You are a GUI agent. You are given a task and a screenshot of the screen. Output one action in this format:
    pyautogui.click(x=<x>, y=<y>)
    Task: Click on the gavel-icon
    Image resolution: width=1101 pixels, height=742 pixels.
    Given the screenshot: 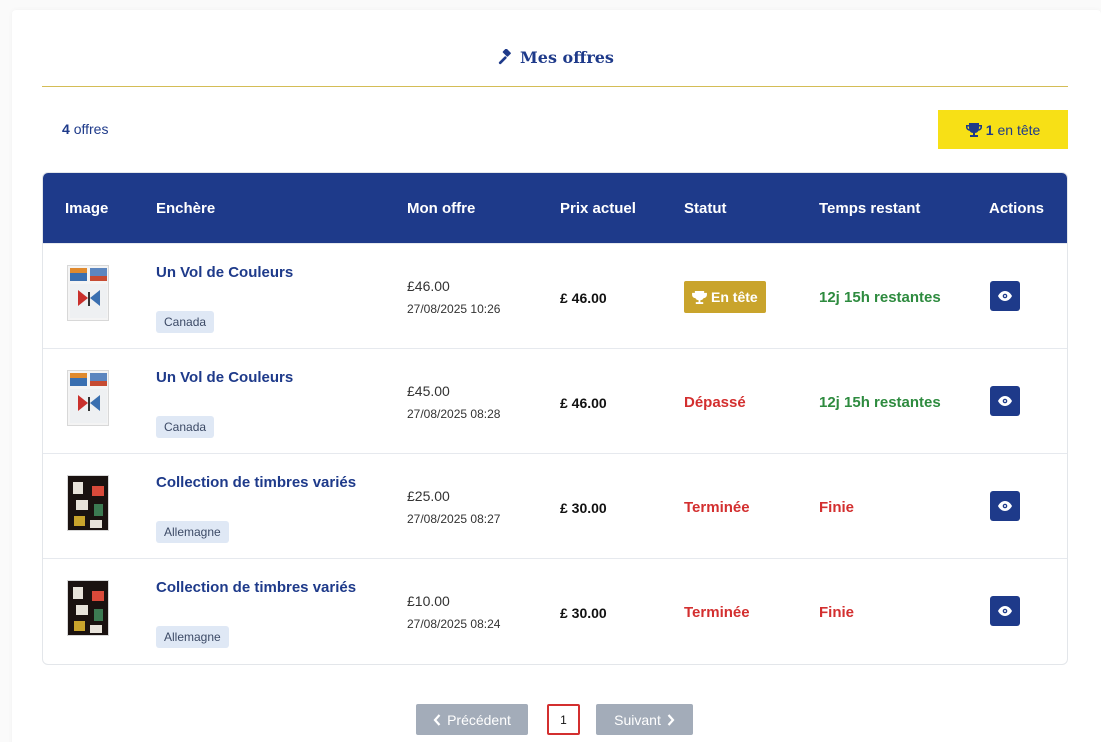 What is the action you would take?
    pyautogui.click(x=504, y=56)
    